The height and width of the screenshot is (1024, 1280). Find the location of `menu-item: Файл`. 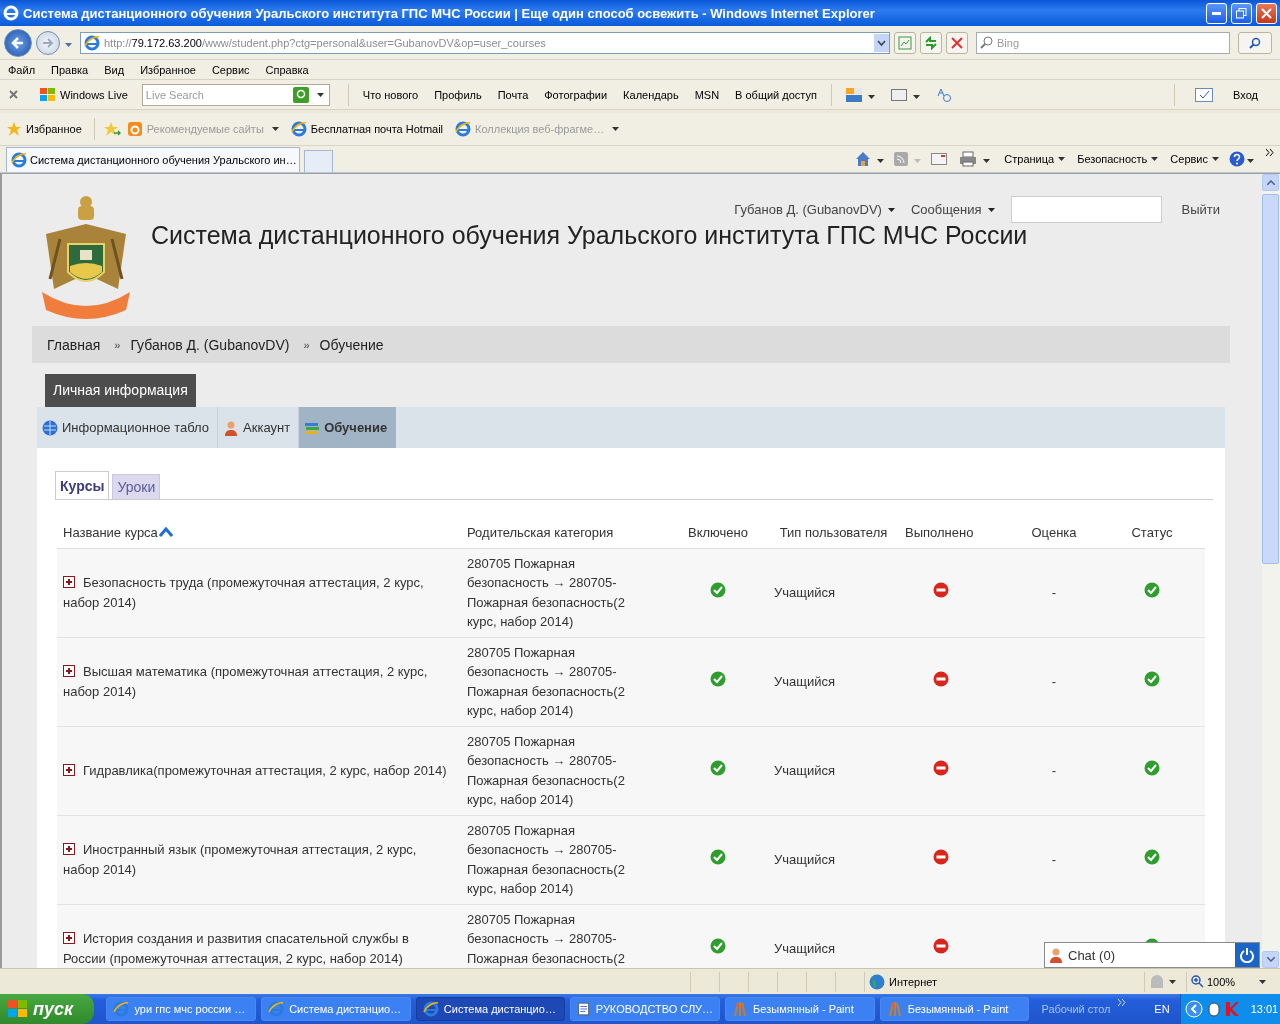

menu-item: Файл is located at coordinates (22, 69).